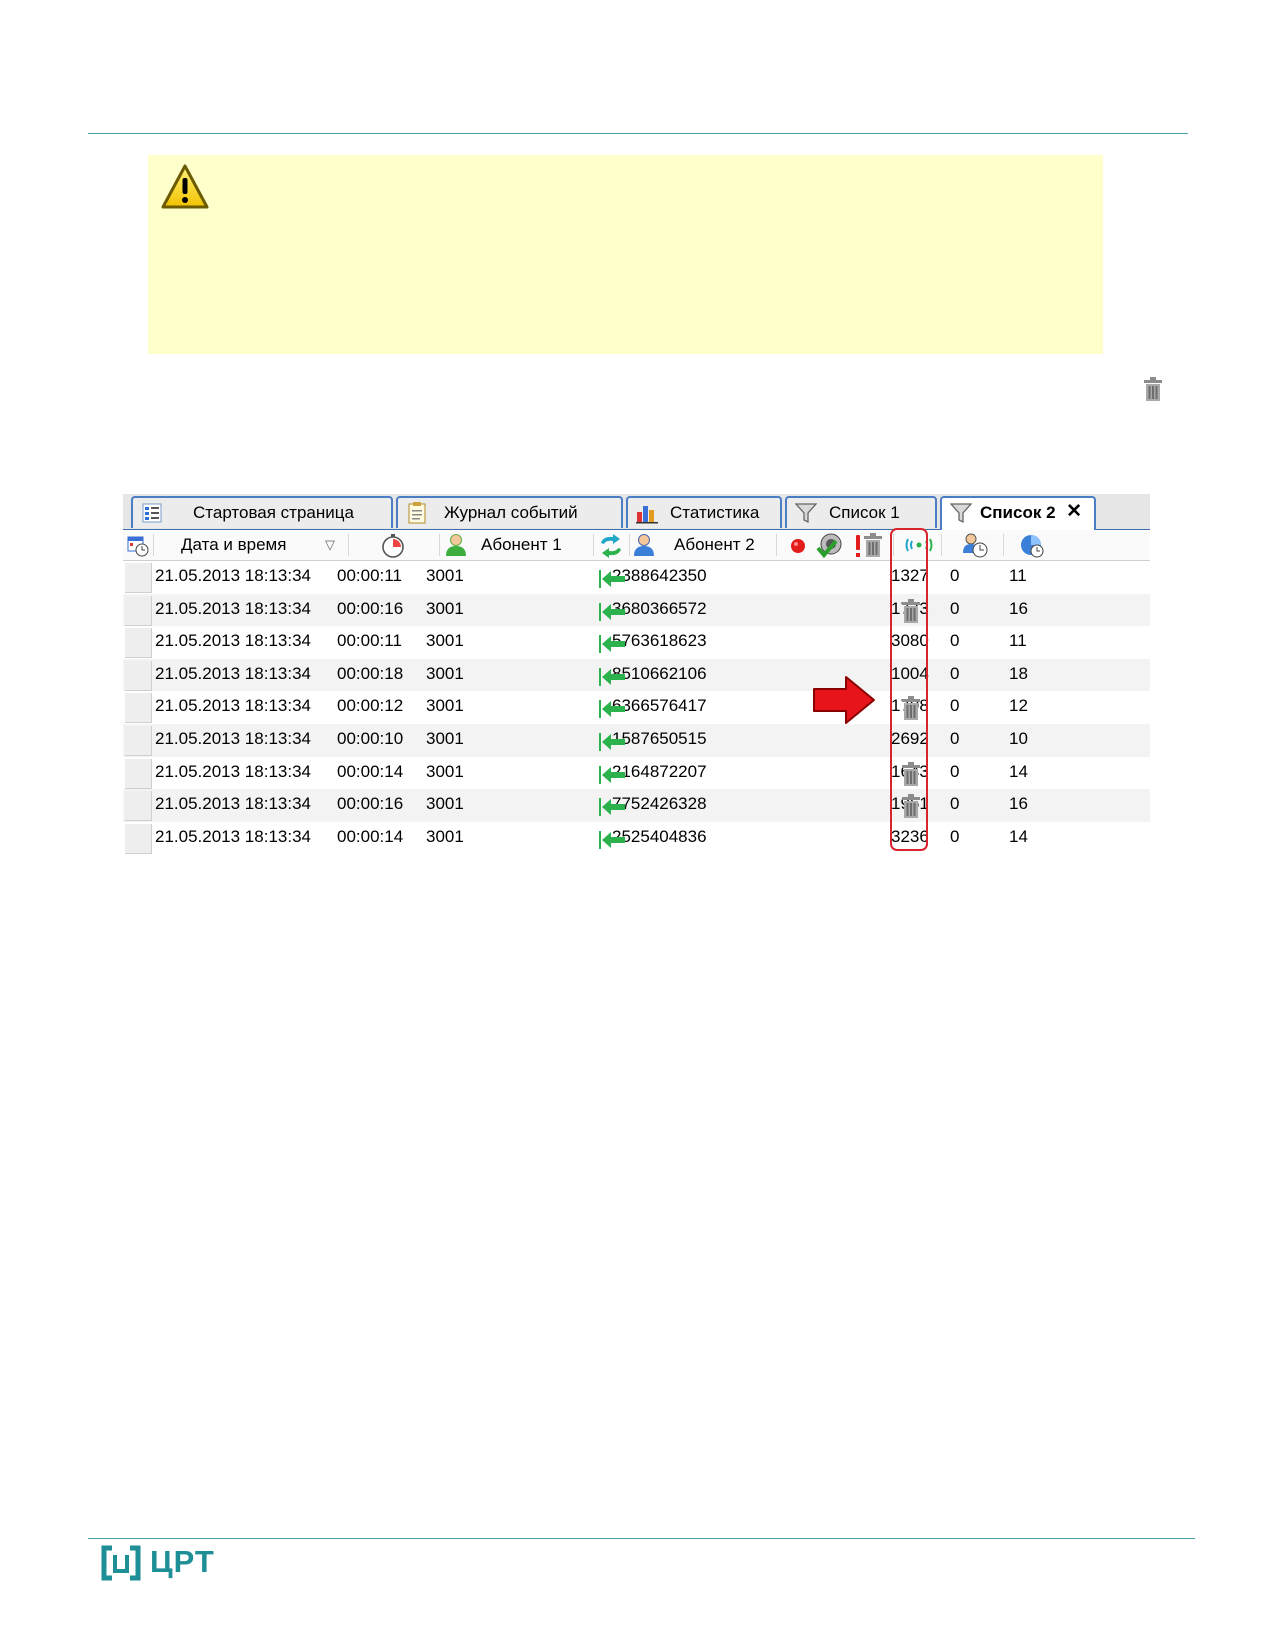  I want to click on table-header: Дата и время ▽ Абонент 1 Абонент 2, so click(636, 545).